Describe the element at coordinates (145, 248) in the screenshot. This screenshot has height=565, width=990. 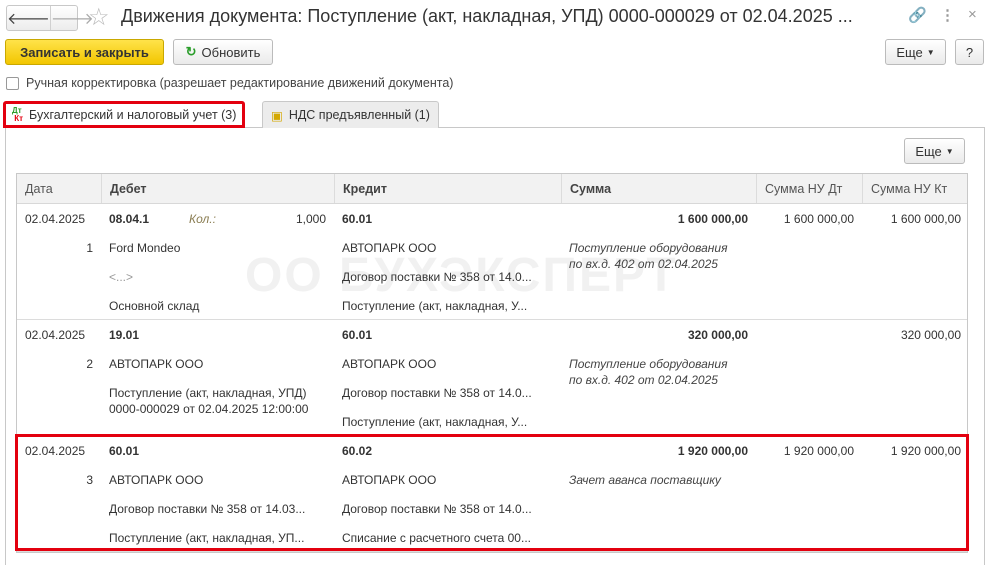
I see `debit-subconto: Ford Mondeo` at that location.